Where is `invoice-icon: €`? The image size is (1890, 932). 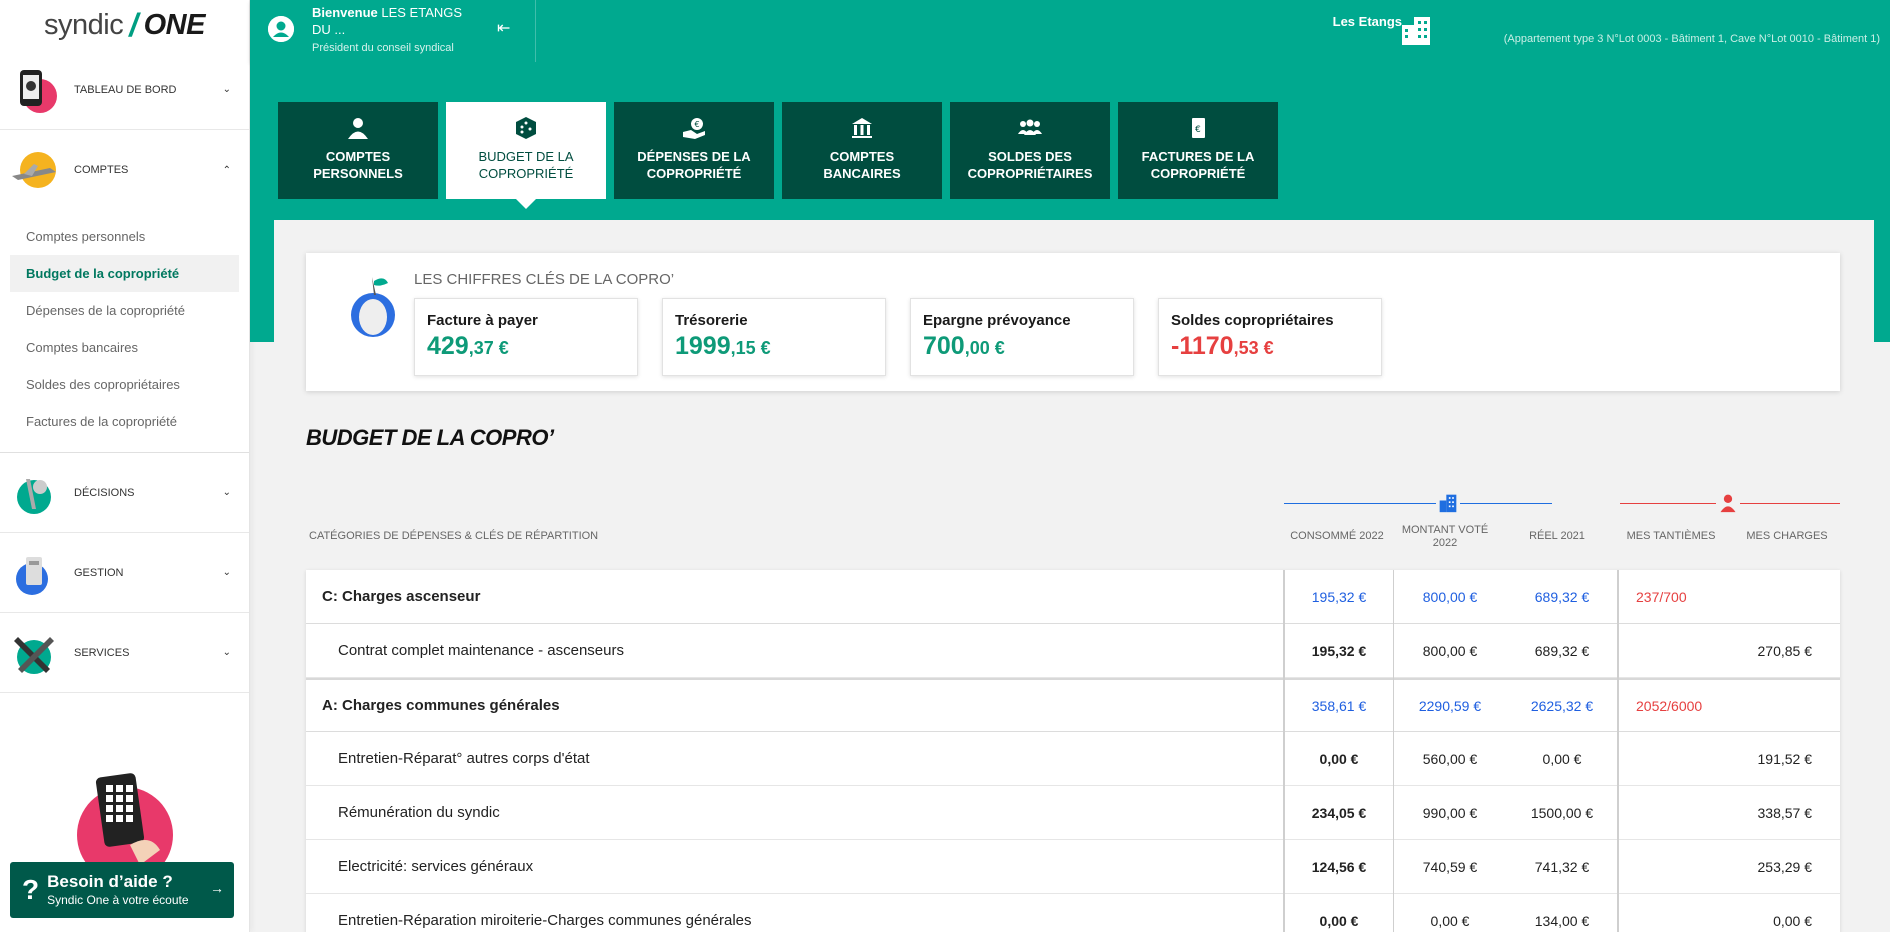
invoice-icon: € is located at coordinates (1198, 128).